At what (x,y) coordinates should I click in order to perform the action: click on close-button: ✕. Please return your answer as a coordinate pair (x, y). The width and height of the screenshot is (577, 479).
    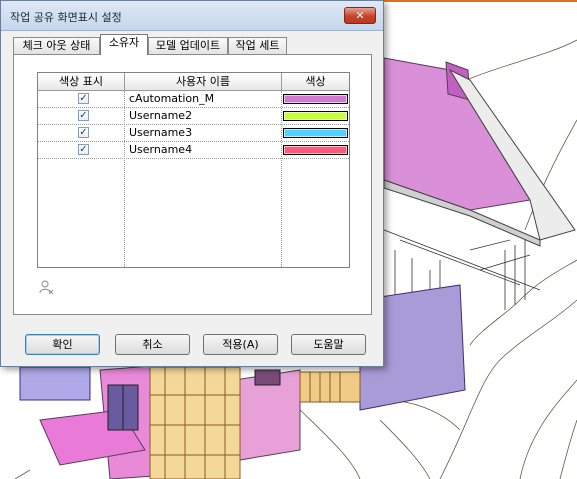
    Looking at the image, I should click on (360, 15).